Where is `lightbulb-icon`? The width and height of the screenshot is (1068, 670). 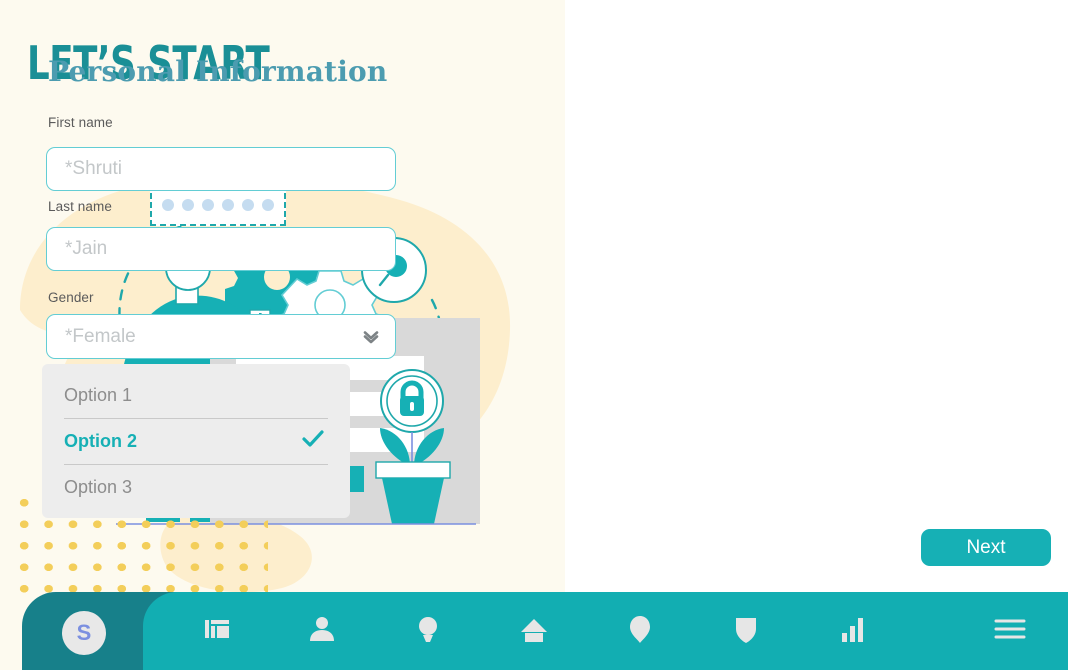 lightbulb-icon is located at coordinates (428, 629).